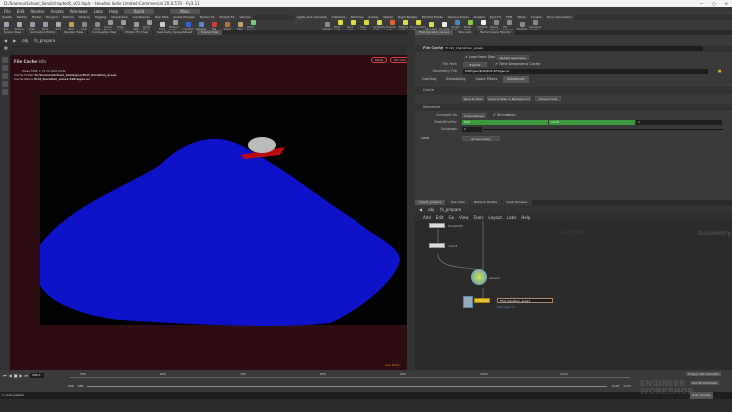  I want to click on grid-icon: ▦, so click(6, 47).